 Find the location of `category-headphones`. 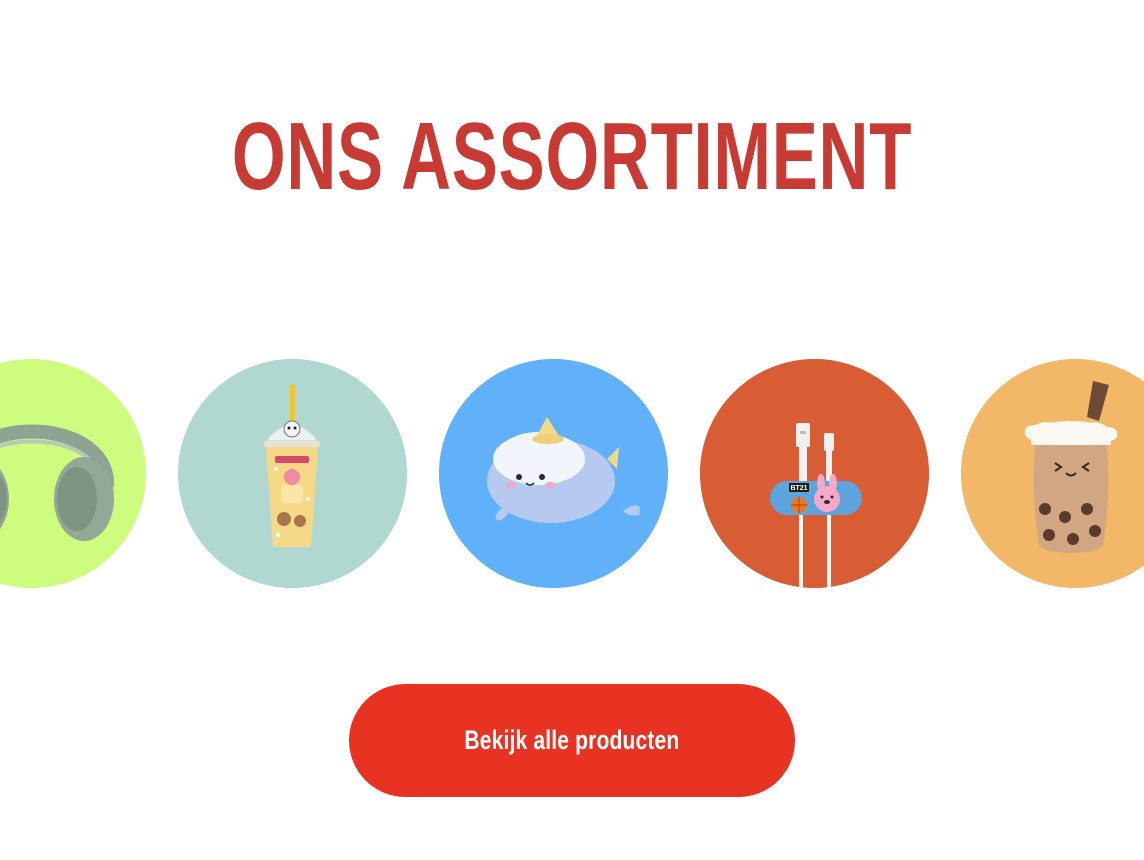

category-headphones is located at coordinates (73, 473).